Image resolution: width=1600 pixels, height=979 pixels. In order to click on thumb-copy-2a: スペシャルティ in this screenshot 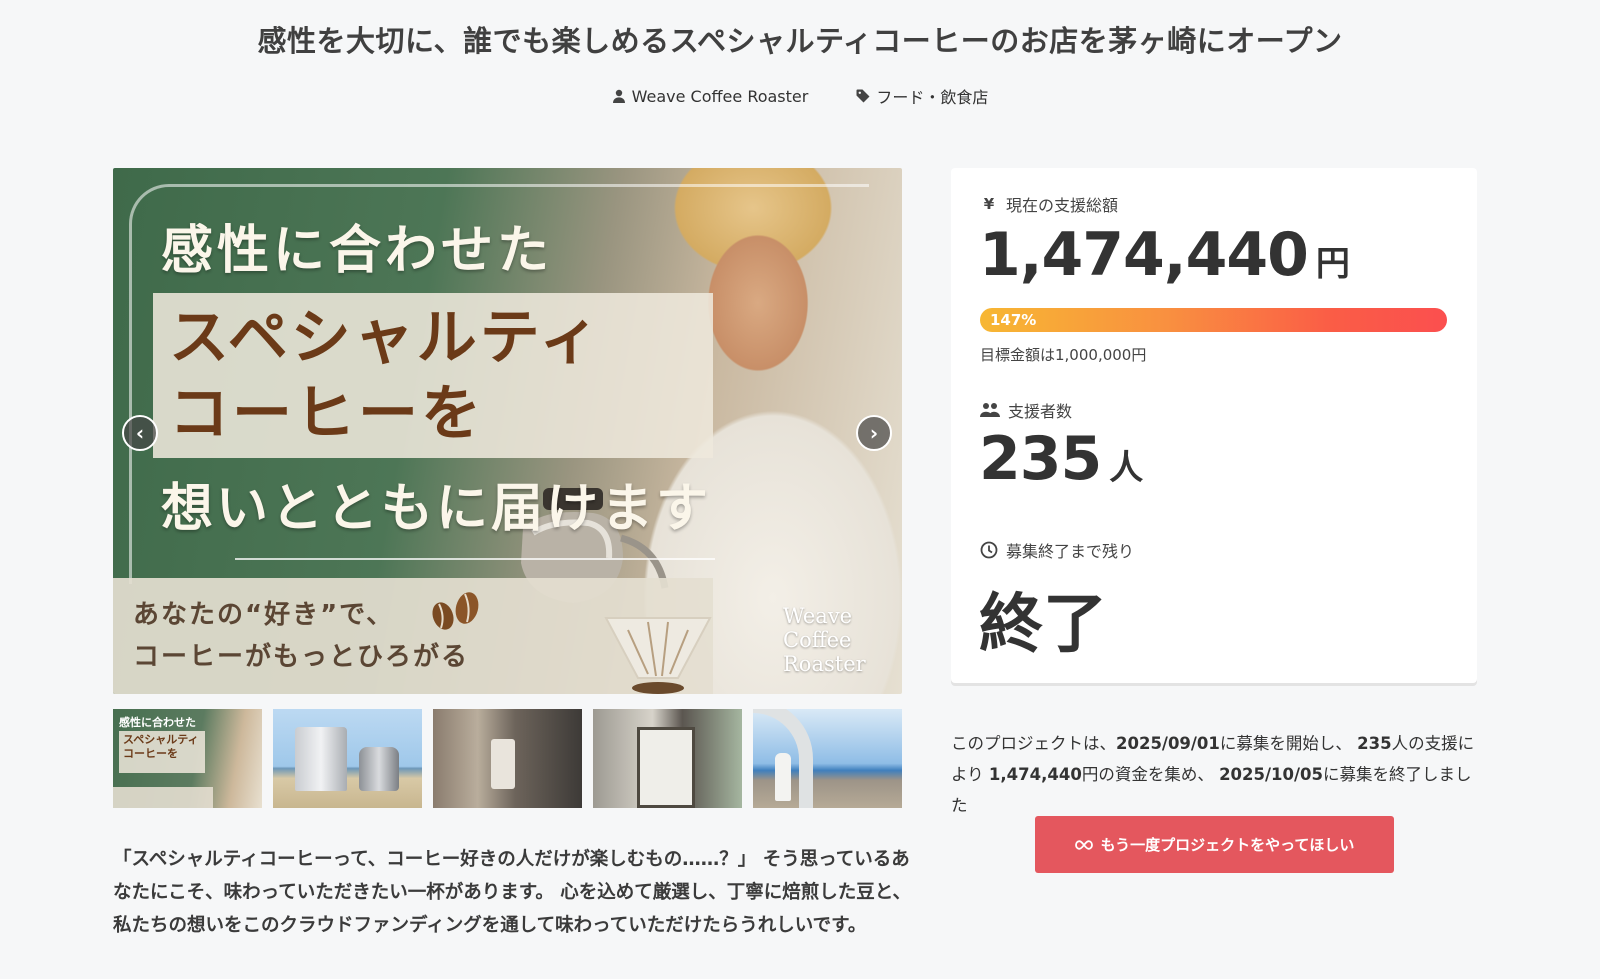, I will do `click(161, 739)`.